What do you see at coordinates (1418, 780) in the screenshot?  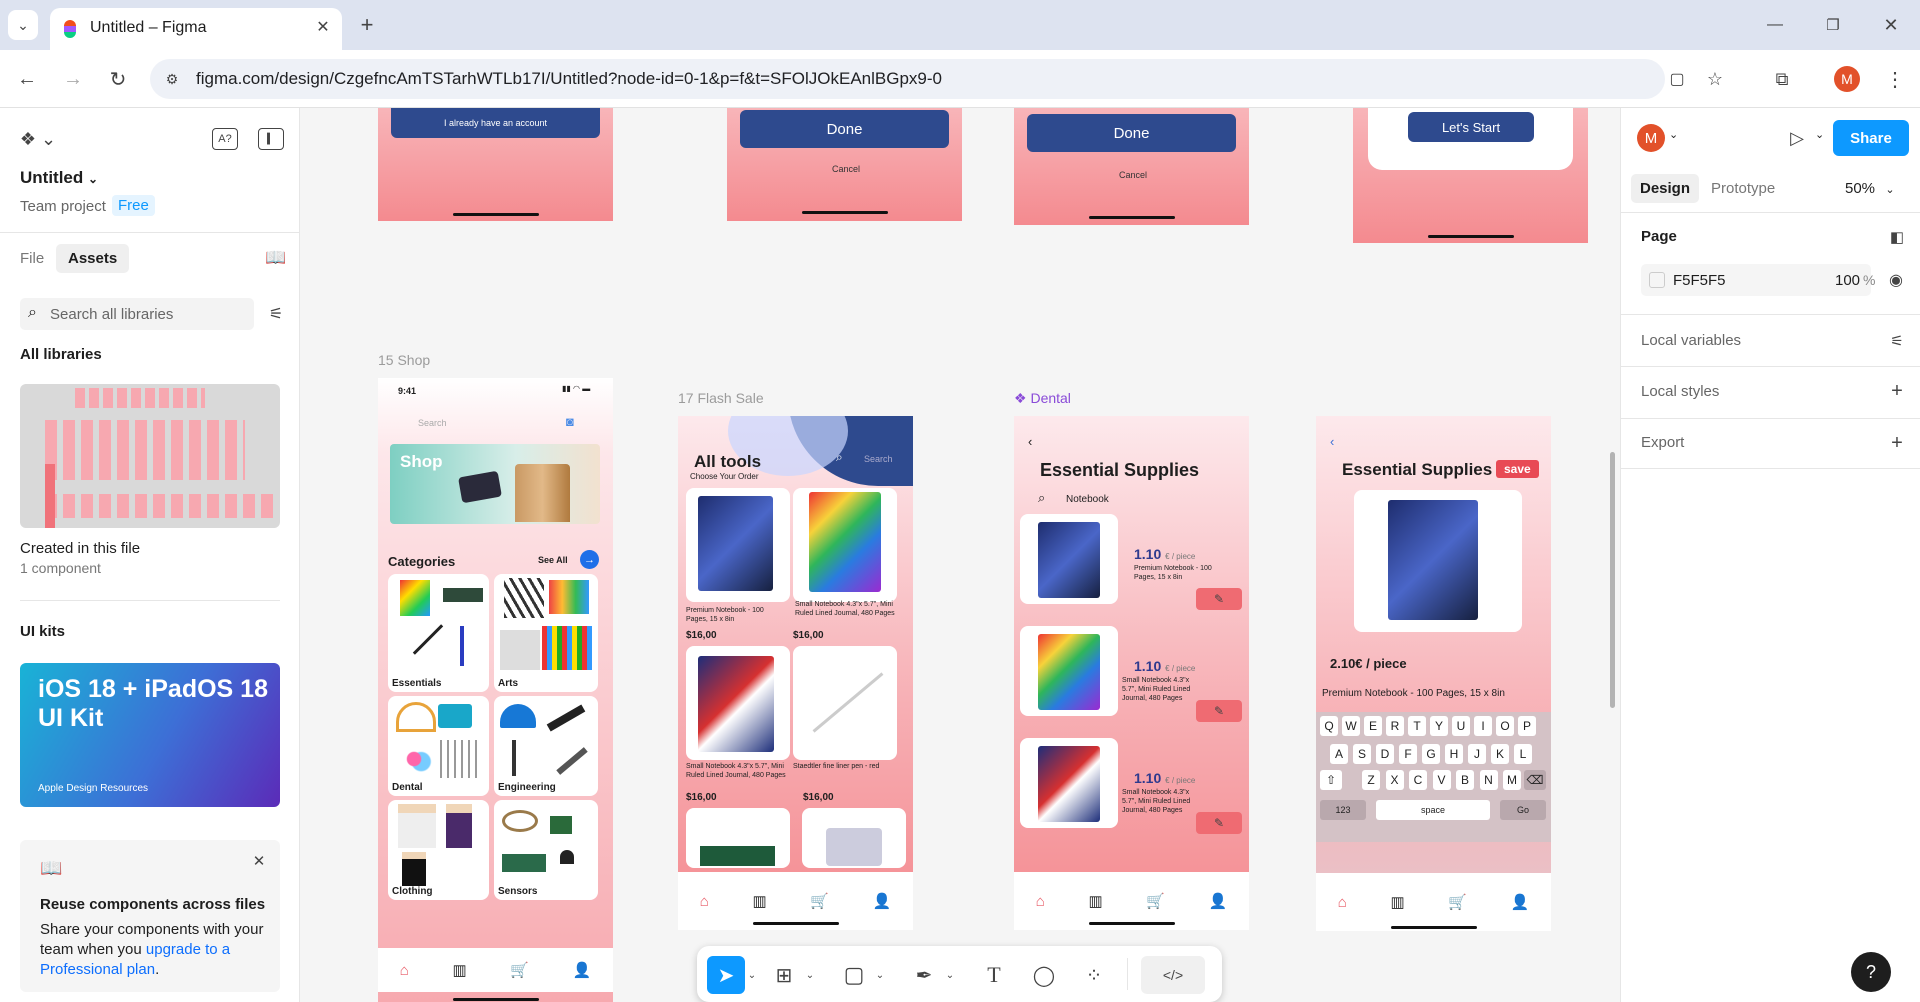 I see `key-c: C` at bounding box center [1418, 780].